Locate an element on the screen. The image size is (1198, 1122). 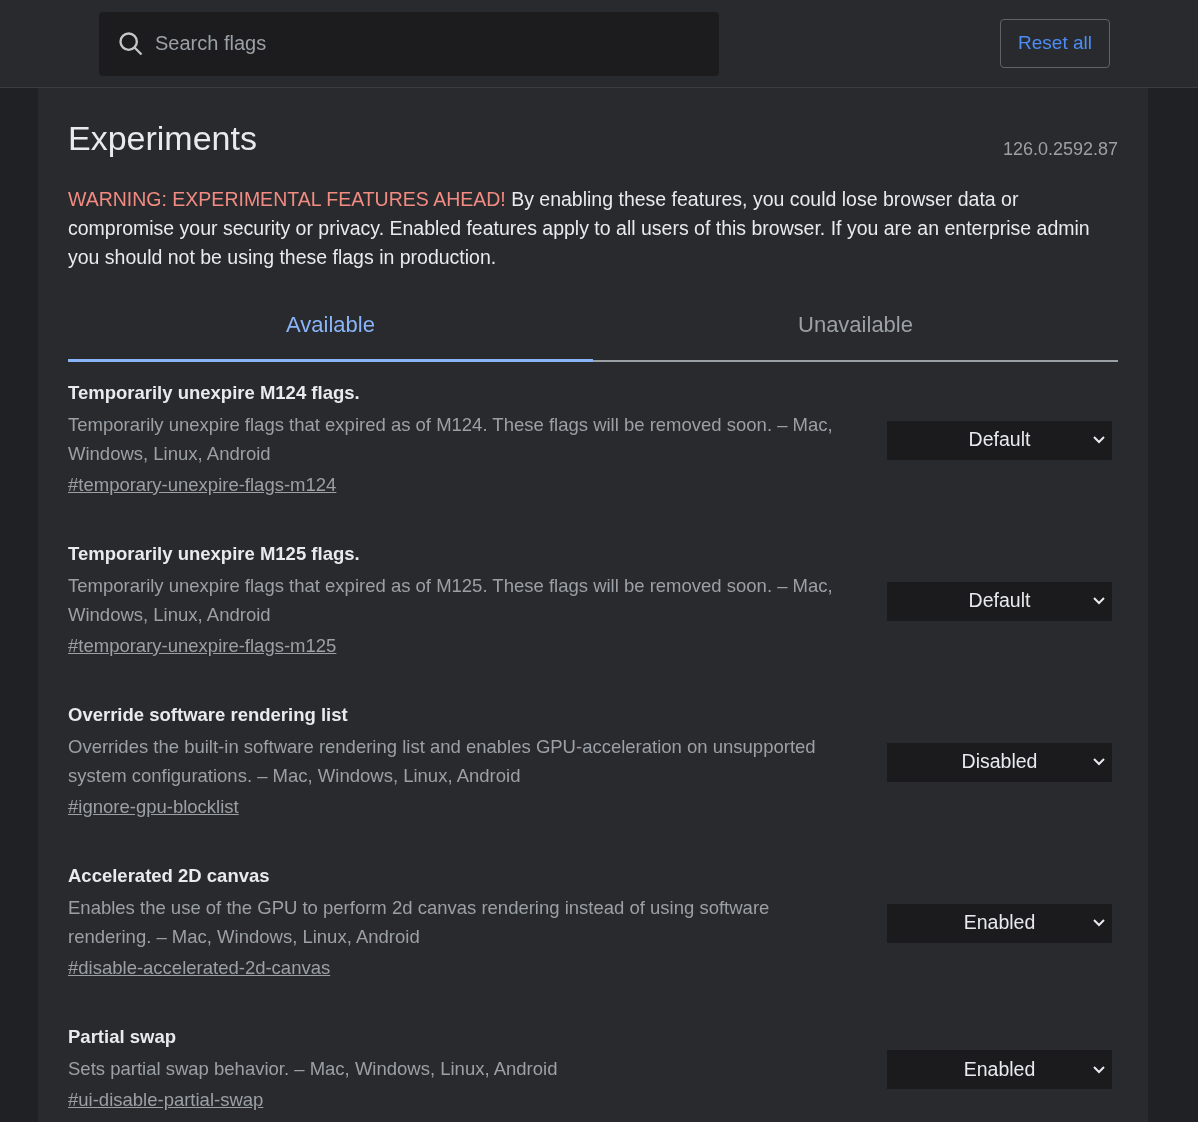
flag-description: Temporarily unexpire flags that expired as of M125. These flags will be removed soon. – Mac, Windows, Linux, Android is located at coordinates (451, 600).